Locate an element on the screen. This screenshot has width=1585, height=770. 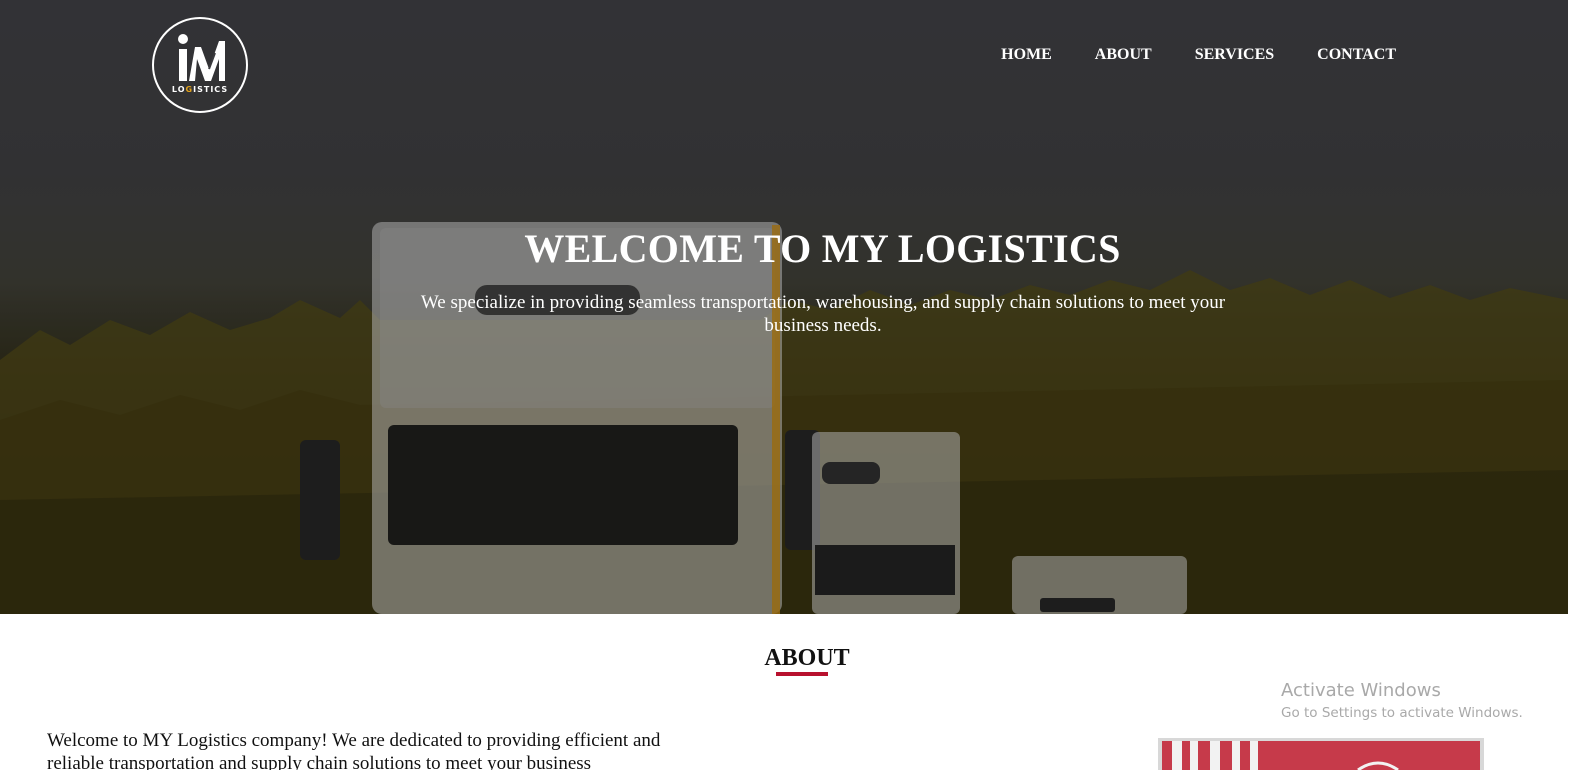
about-heading-underline is located at coordinates (802, 674).